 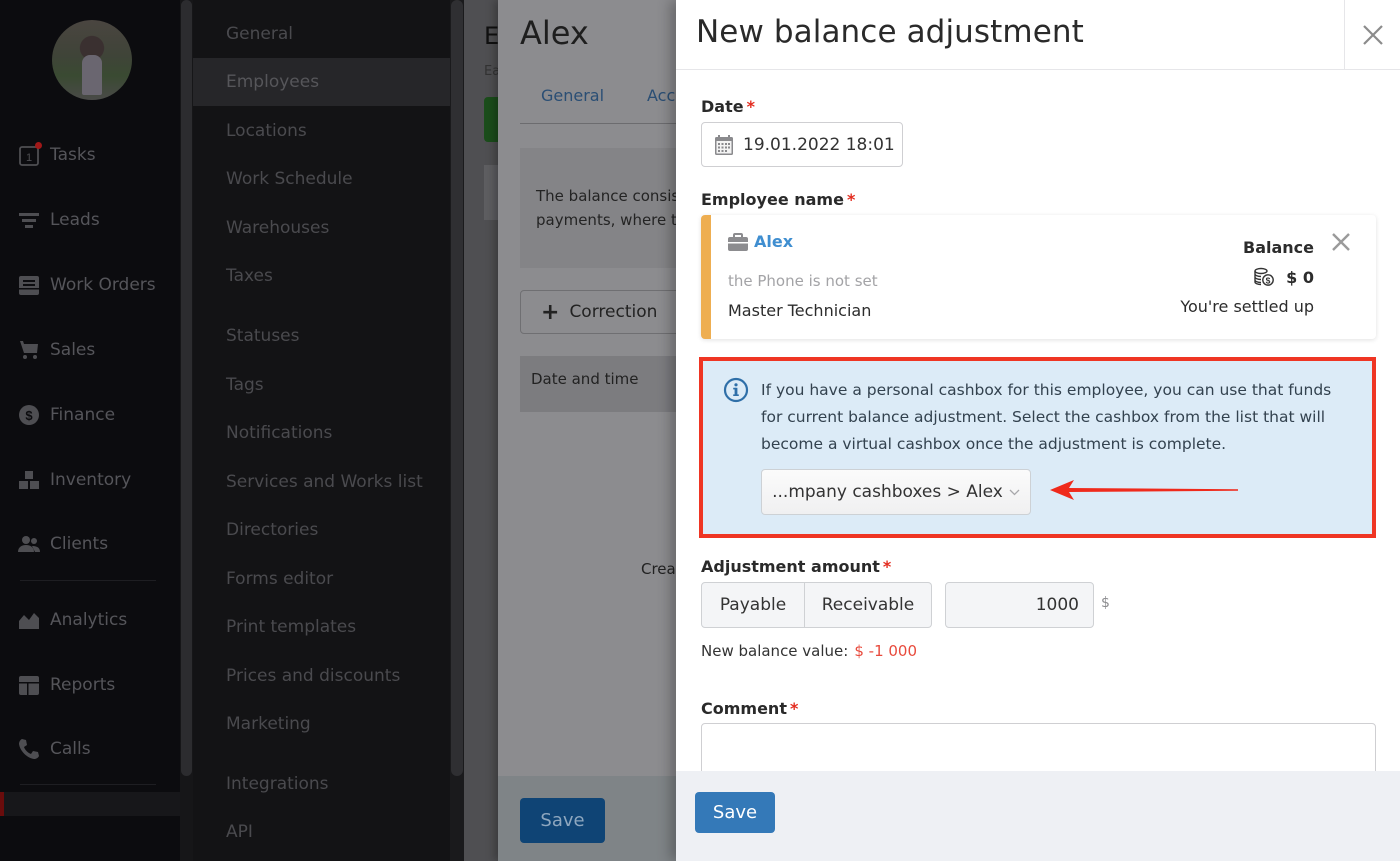 I want to click on calendar-icon, so click(x=724, y=144).